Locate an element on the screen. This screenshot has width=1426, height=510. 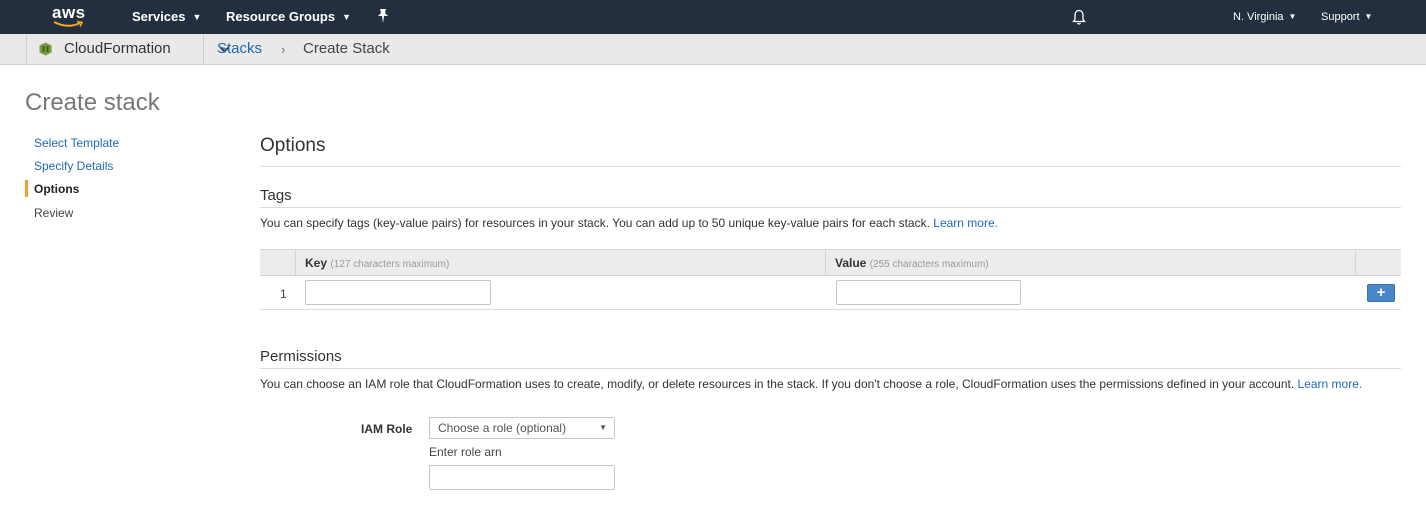
step-review: Review is located at coordinates (54, 213).